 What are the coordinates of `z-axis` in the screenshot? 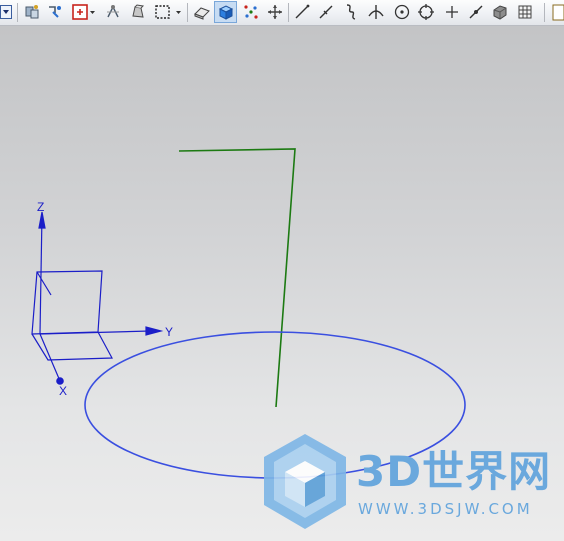 It's located at (41, 274).